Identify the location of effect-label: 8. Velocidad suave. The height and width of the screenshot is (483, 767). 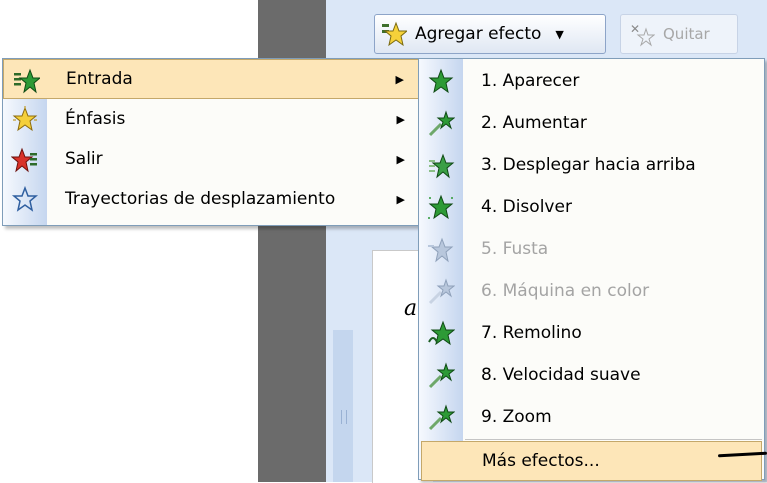
(561, 375).